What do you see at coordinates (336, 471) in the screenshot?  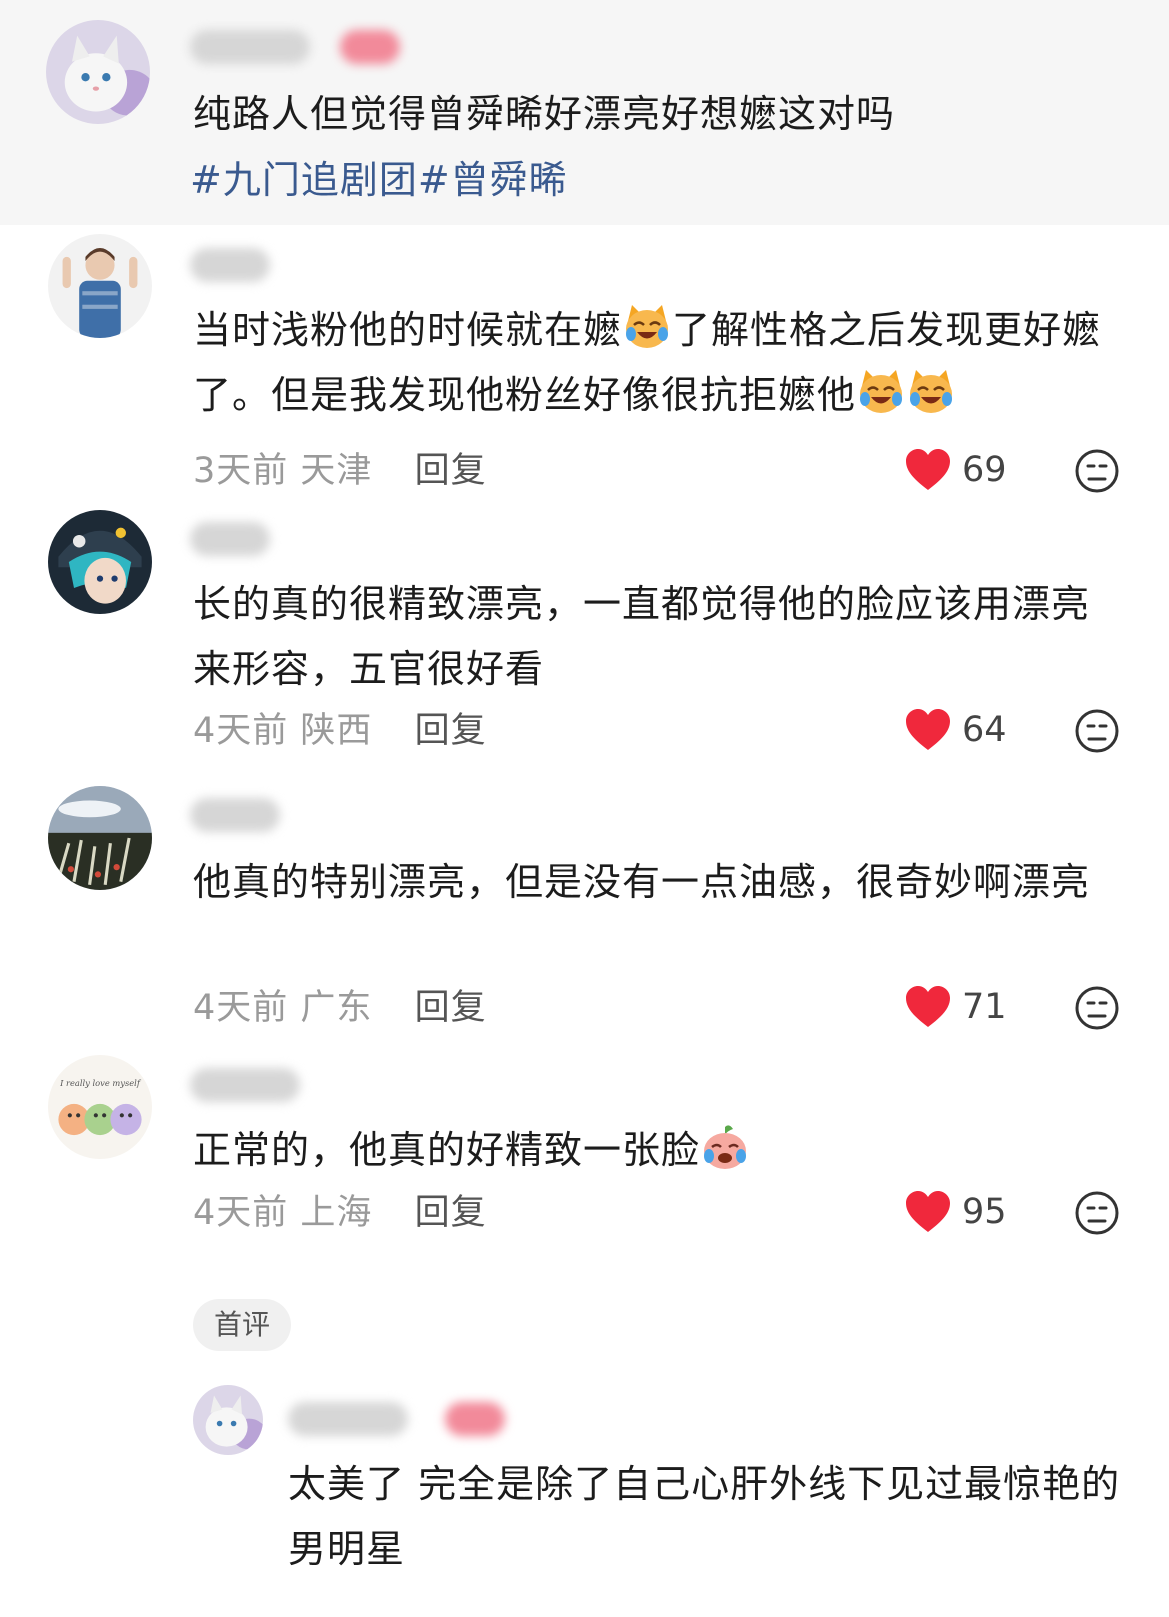 I see `comment-location: 天津` at bounding box center [336, 471].